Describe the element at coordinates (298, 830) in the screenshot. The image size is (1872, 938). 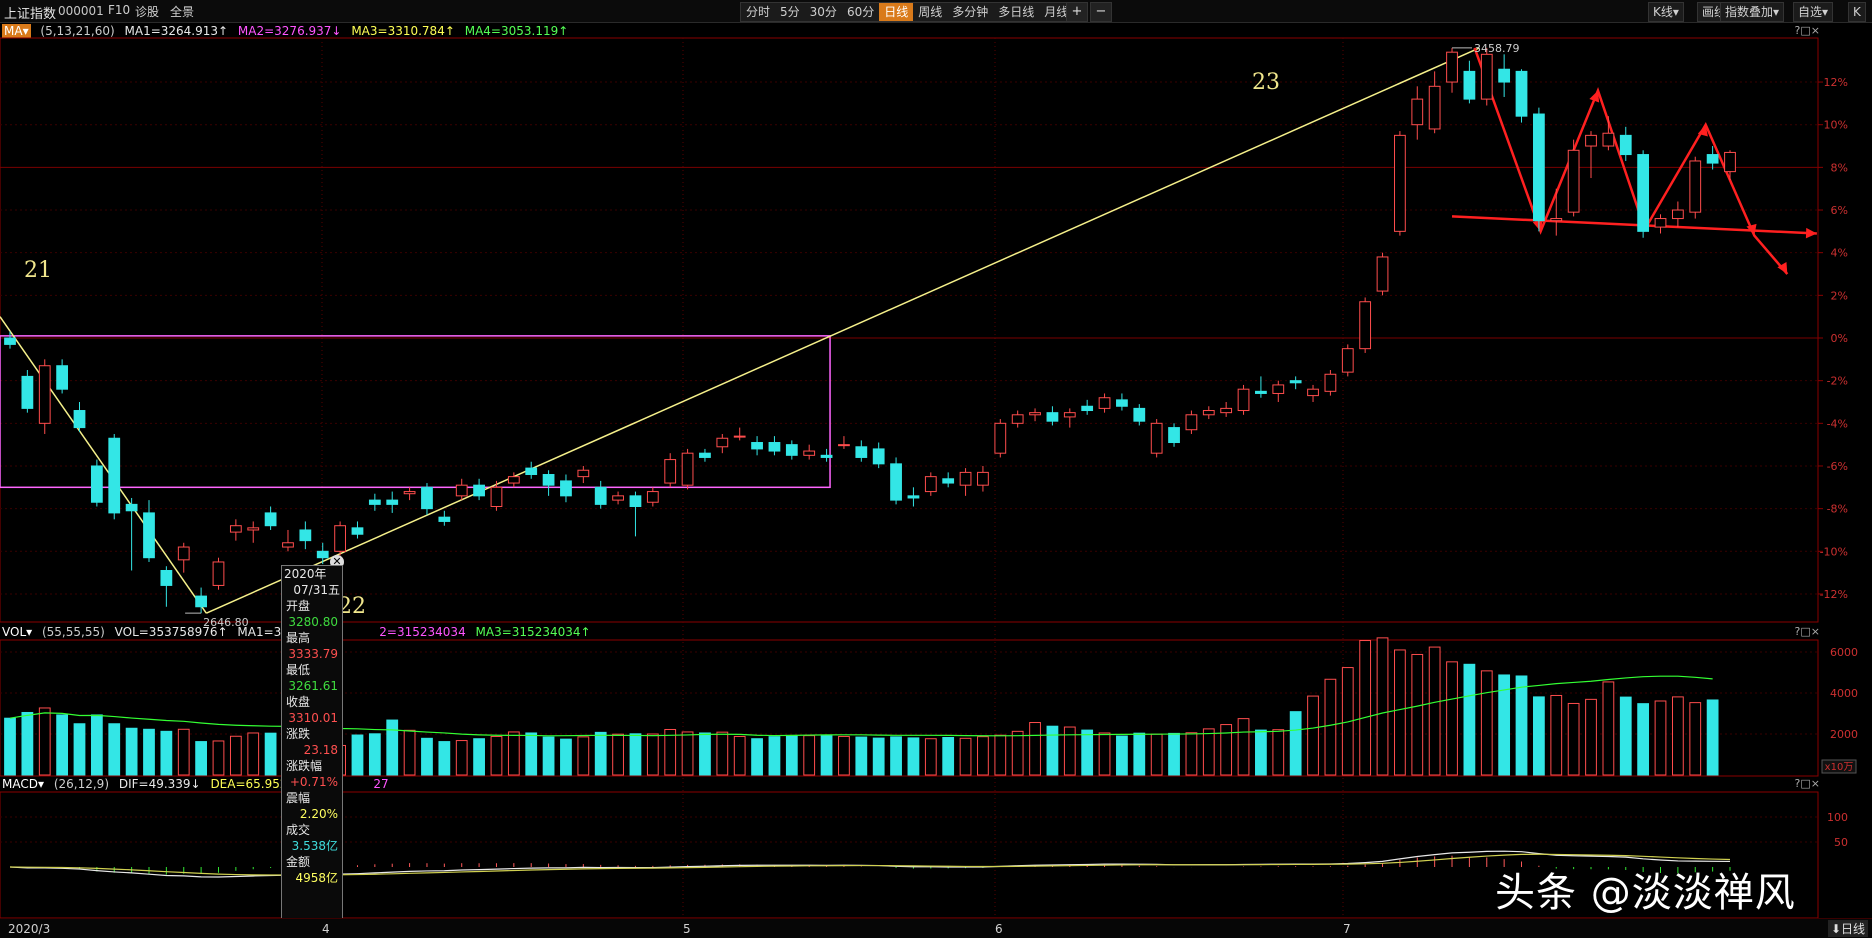
I see `tooltip-label-7: 成交` at that location.